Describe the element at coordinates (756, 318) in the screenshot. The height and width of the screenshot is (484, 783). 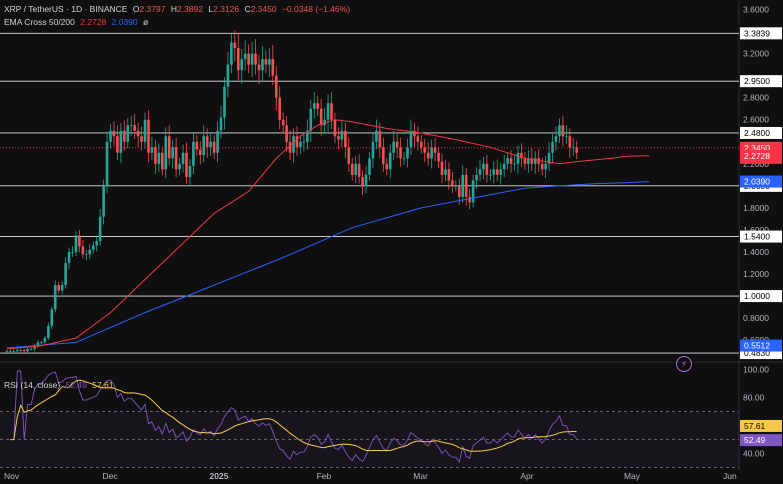
I see `price-tick-label: 0.8000` at that location.